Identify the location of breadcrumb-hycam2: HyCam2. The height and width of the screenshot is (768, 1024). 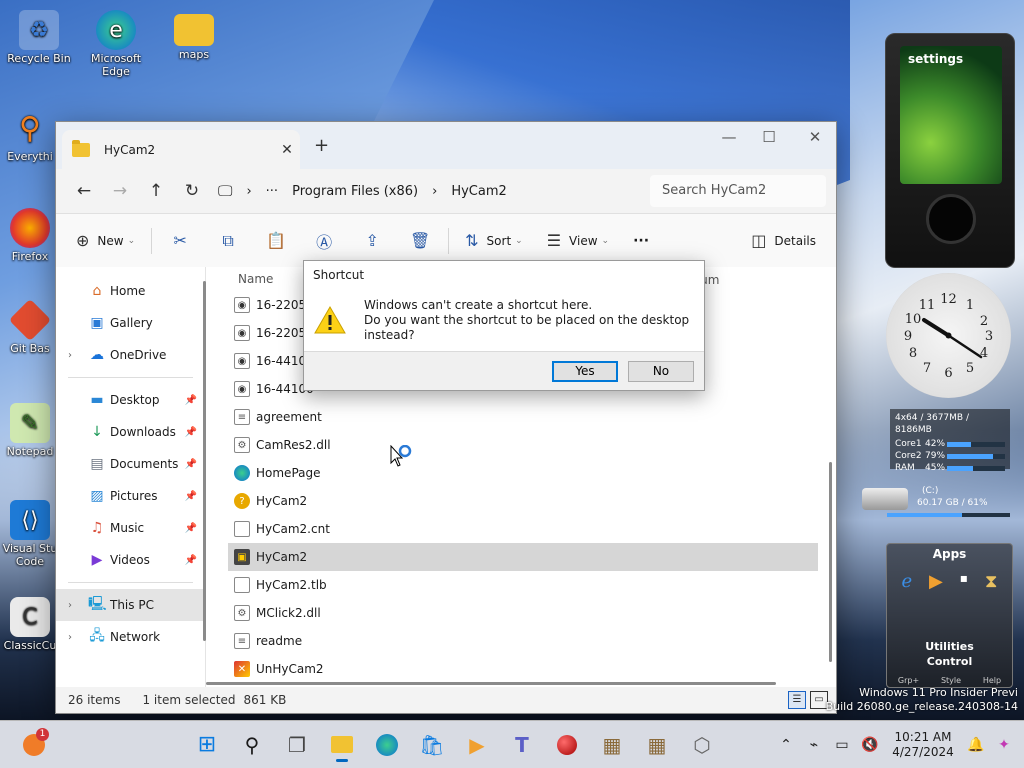
(478, 191).